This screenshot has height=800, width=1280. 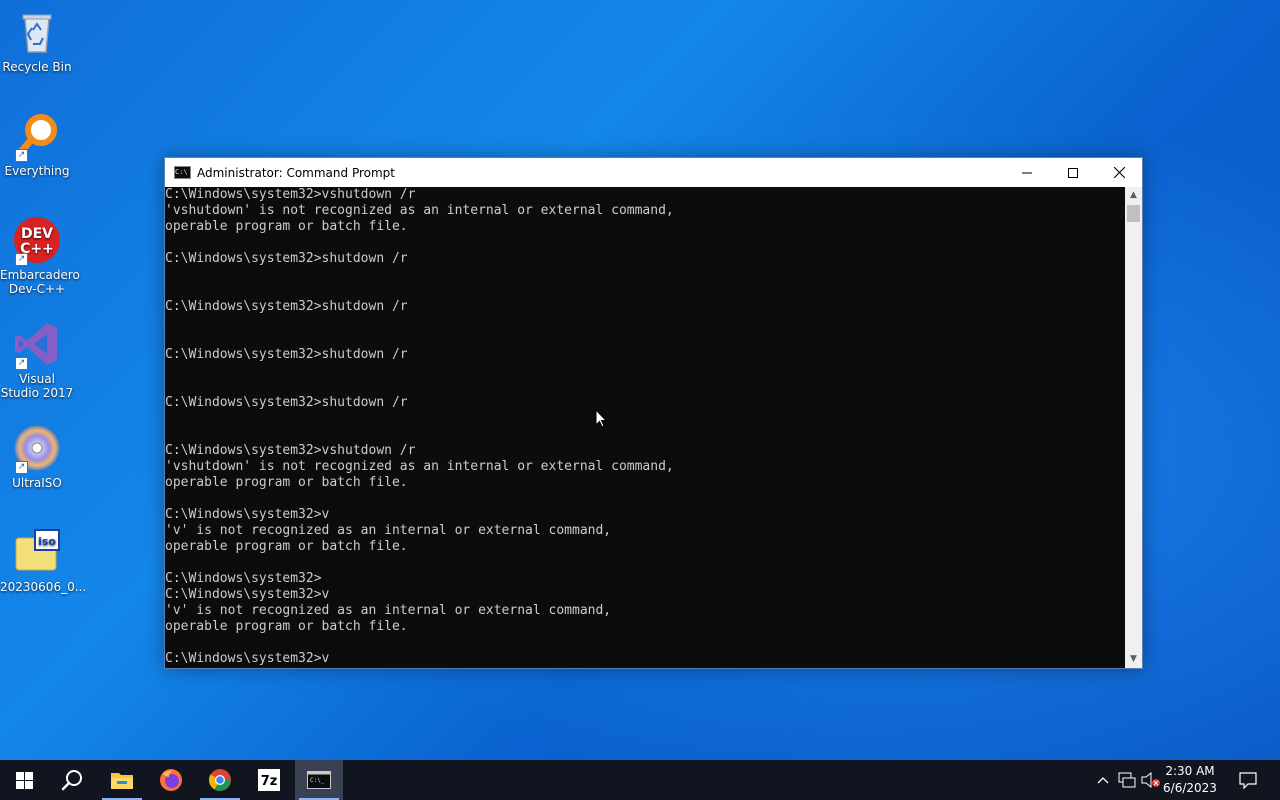 I want to click on minimize-icon, so click(x=1027, y=172).